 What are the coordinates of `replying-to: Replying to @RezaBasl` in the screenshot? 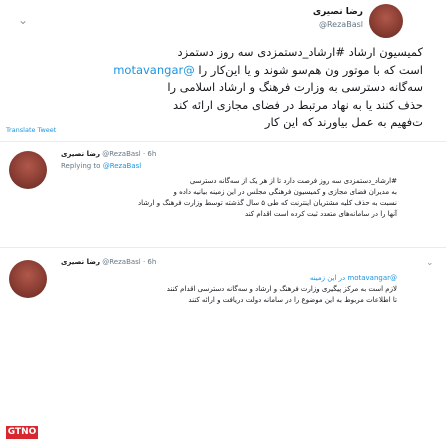 It's located at (101, 166).